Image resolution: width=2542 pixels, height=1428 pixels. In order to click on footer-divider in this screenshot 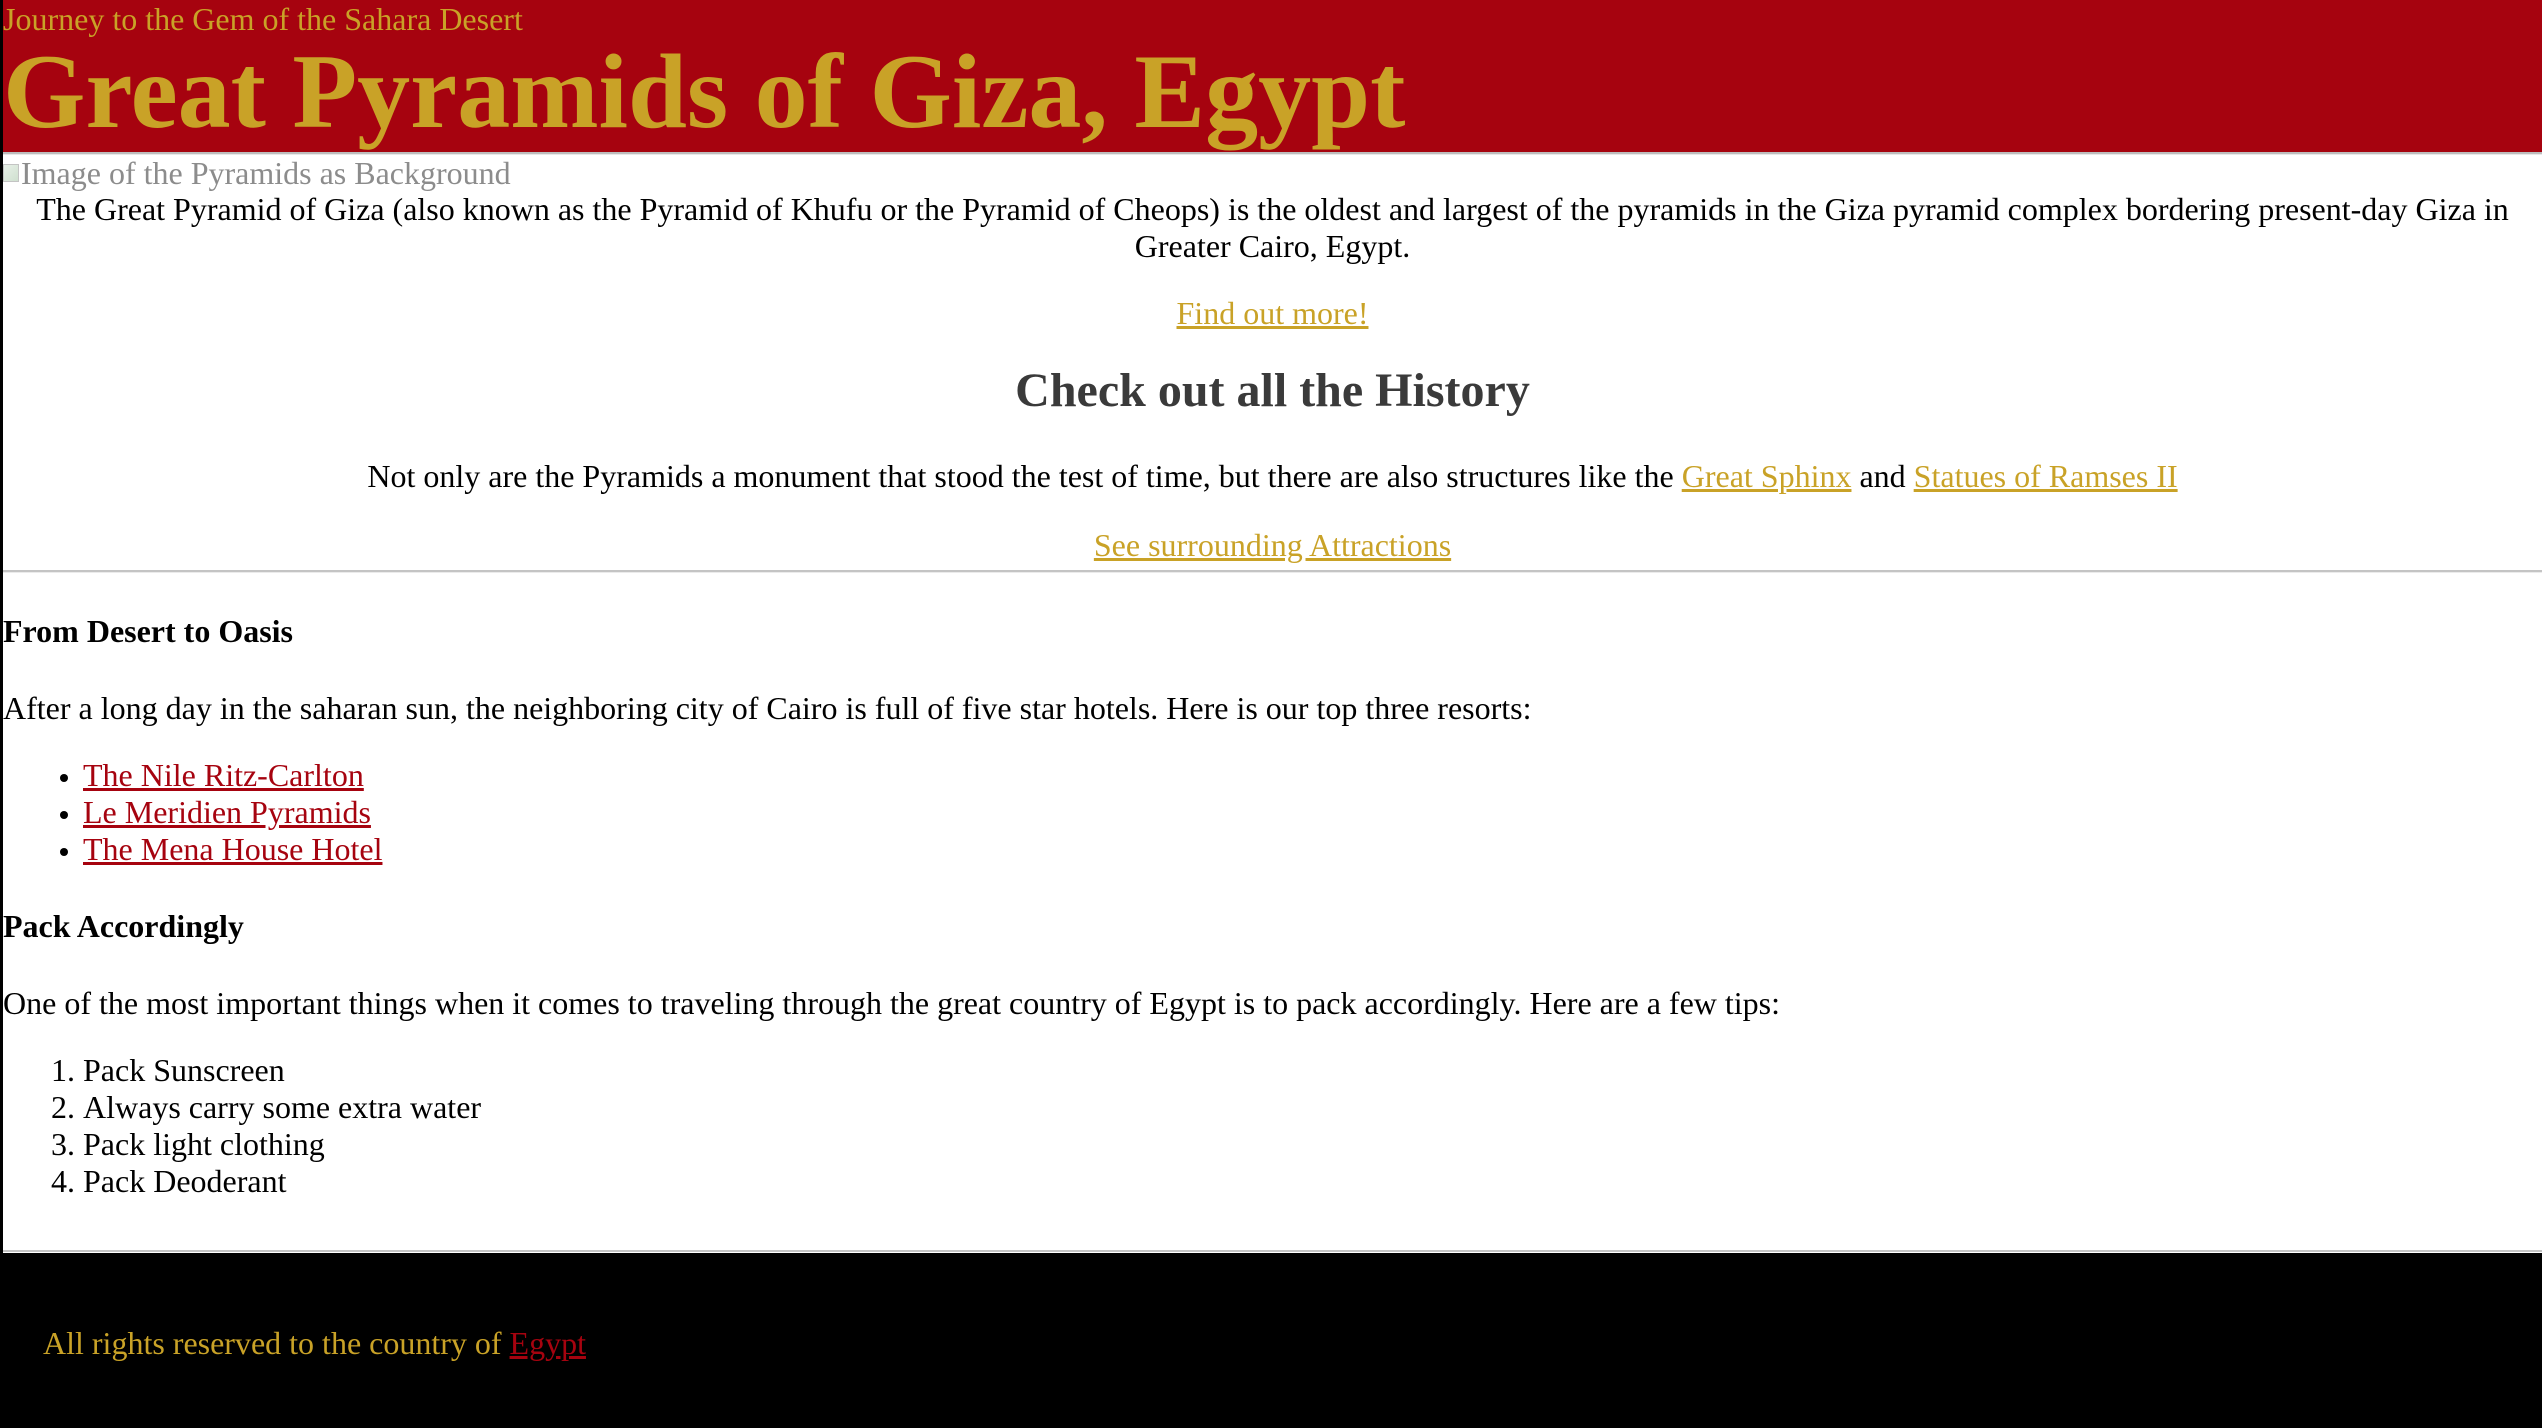, I will do `click(1272, 1251)`.